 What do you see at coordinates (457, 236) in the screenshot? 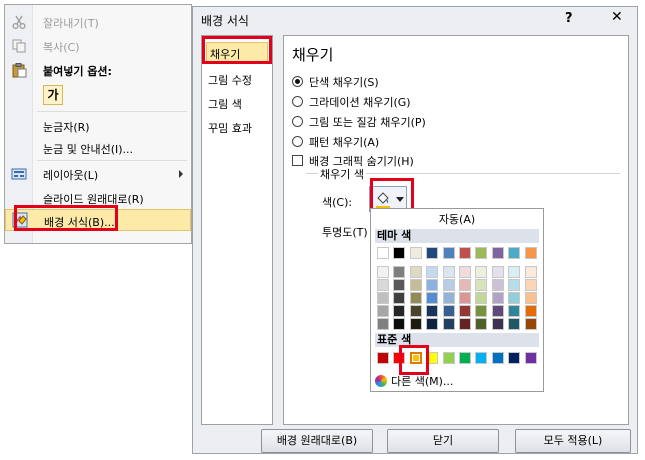
I see `theme-colors-header: 테마 색` at bounding box center [457, 236].